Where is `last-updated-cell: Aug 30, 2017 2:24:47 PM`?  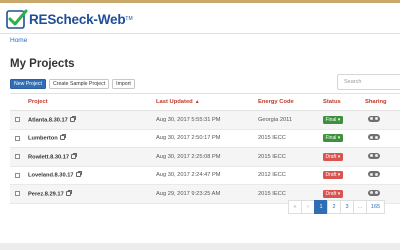 last-updated-cell: Aug 30, 2017 2:24:47 PM is located at coordinates (207, 175).